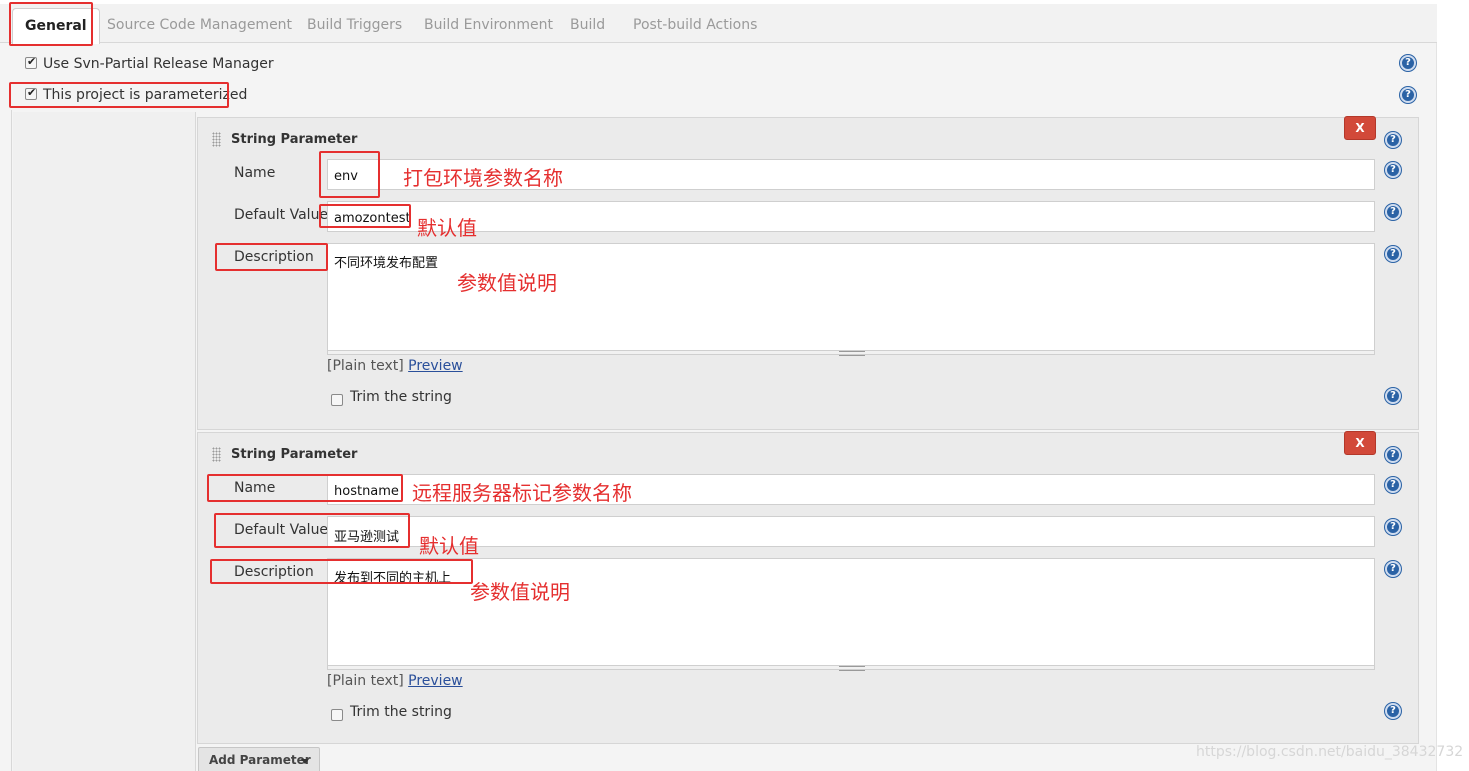  I want to click on tab-source-code-management: Source Code Management, so click(199, 25).